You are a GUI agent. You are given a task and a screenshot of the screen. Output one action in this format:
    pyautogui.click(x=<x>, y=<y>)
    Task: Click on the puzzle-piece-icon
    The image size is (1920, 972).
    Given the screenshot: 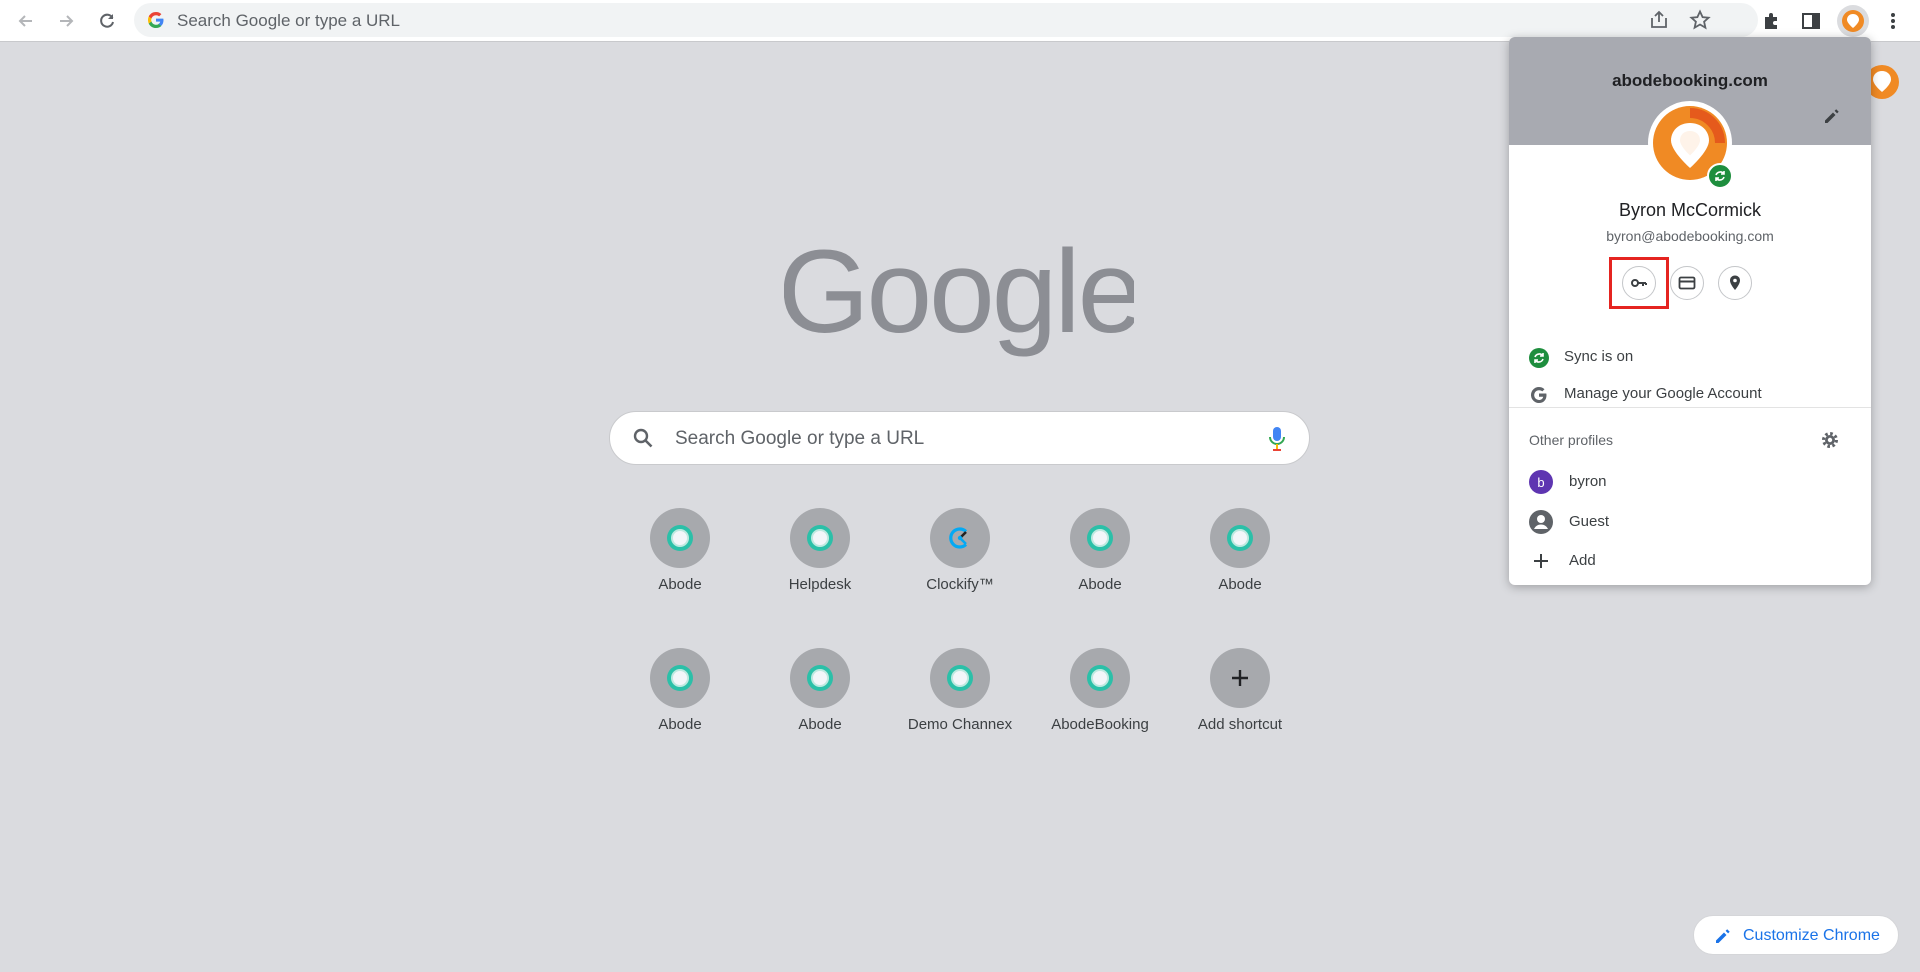 What is the action you would take?
    pyautogui.click(x=1771, y=21)
    